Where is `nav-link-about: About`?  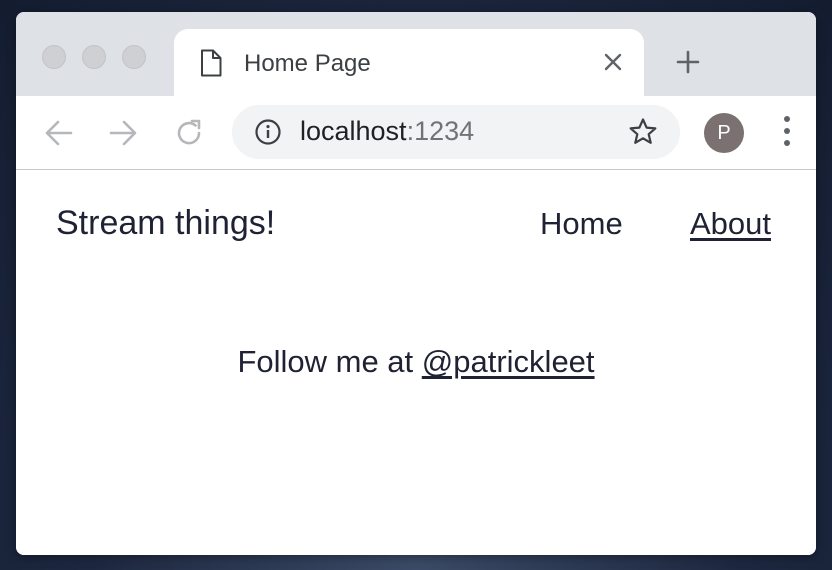
nav-link-about: About is located at coordinates (730, 224).